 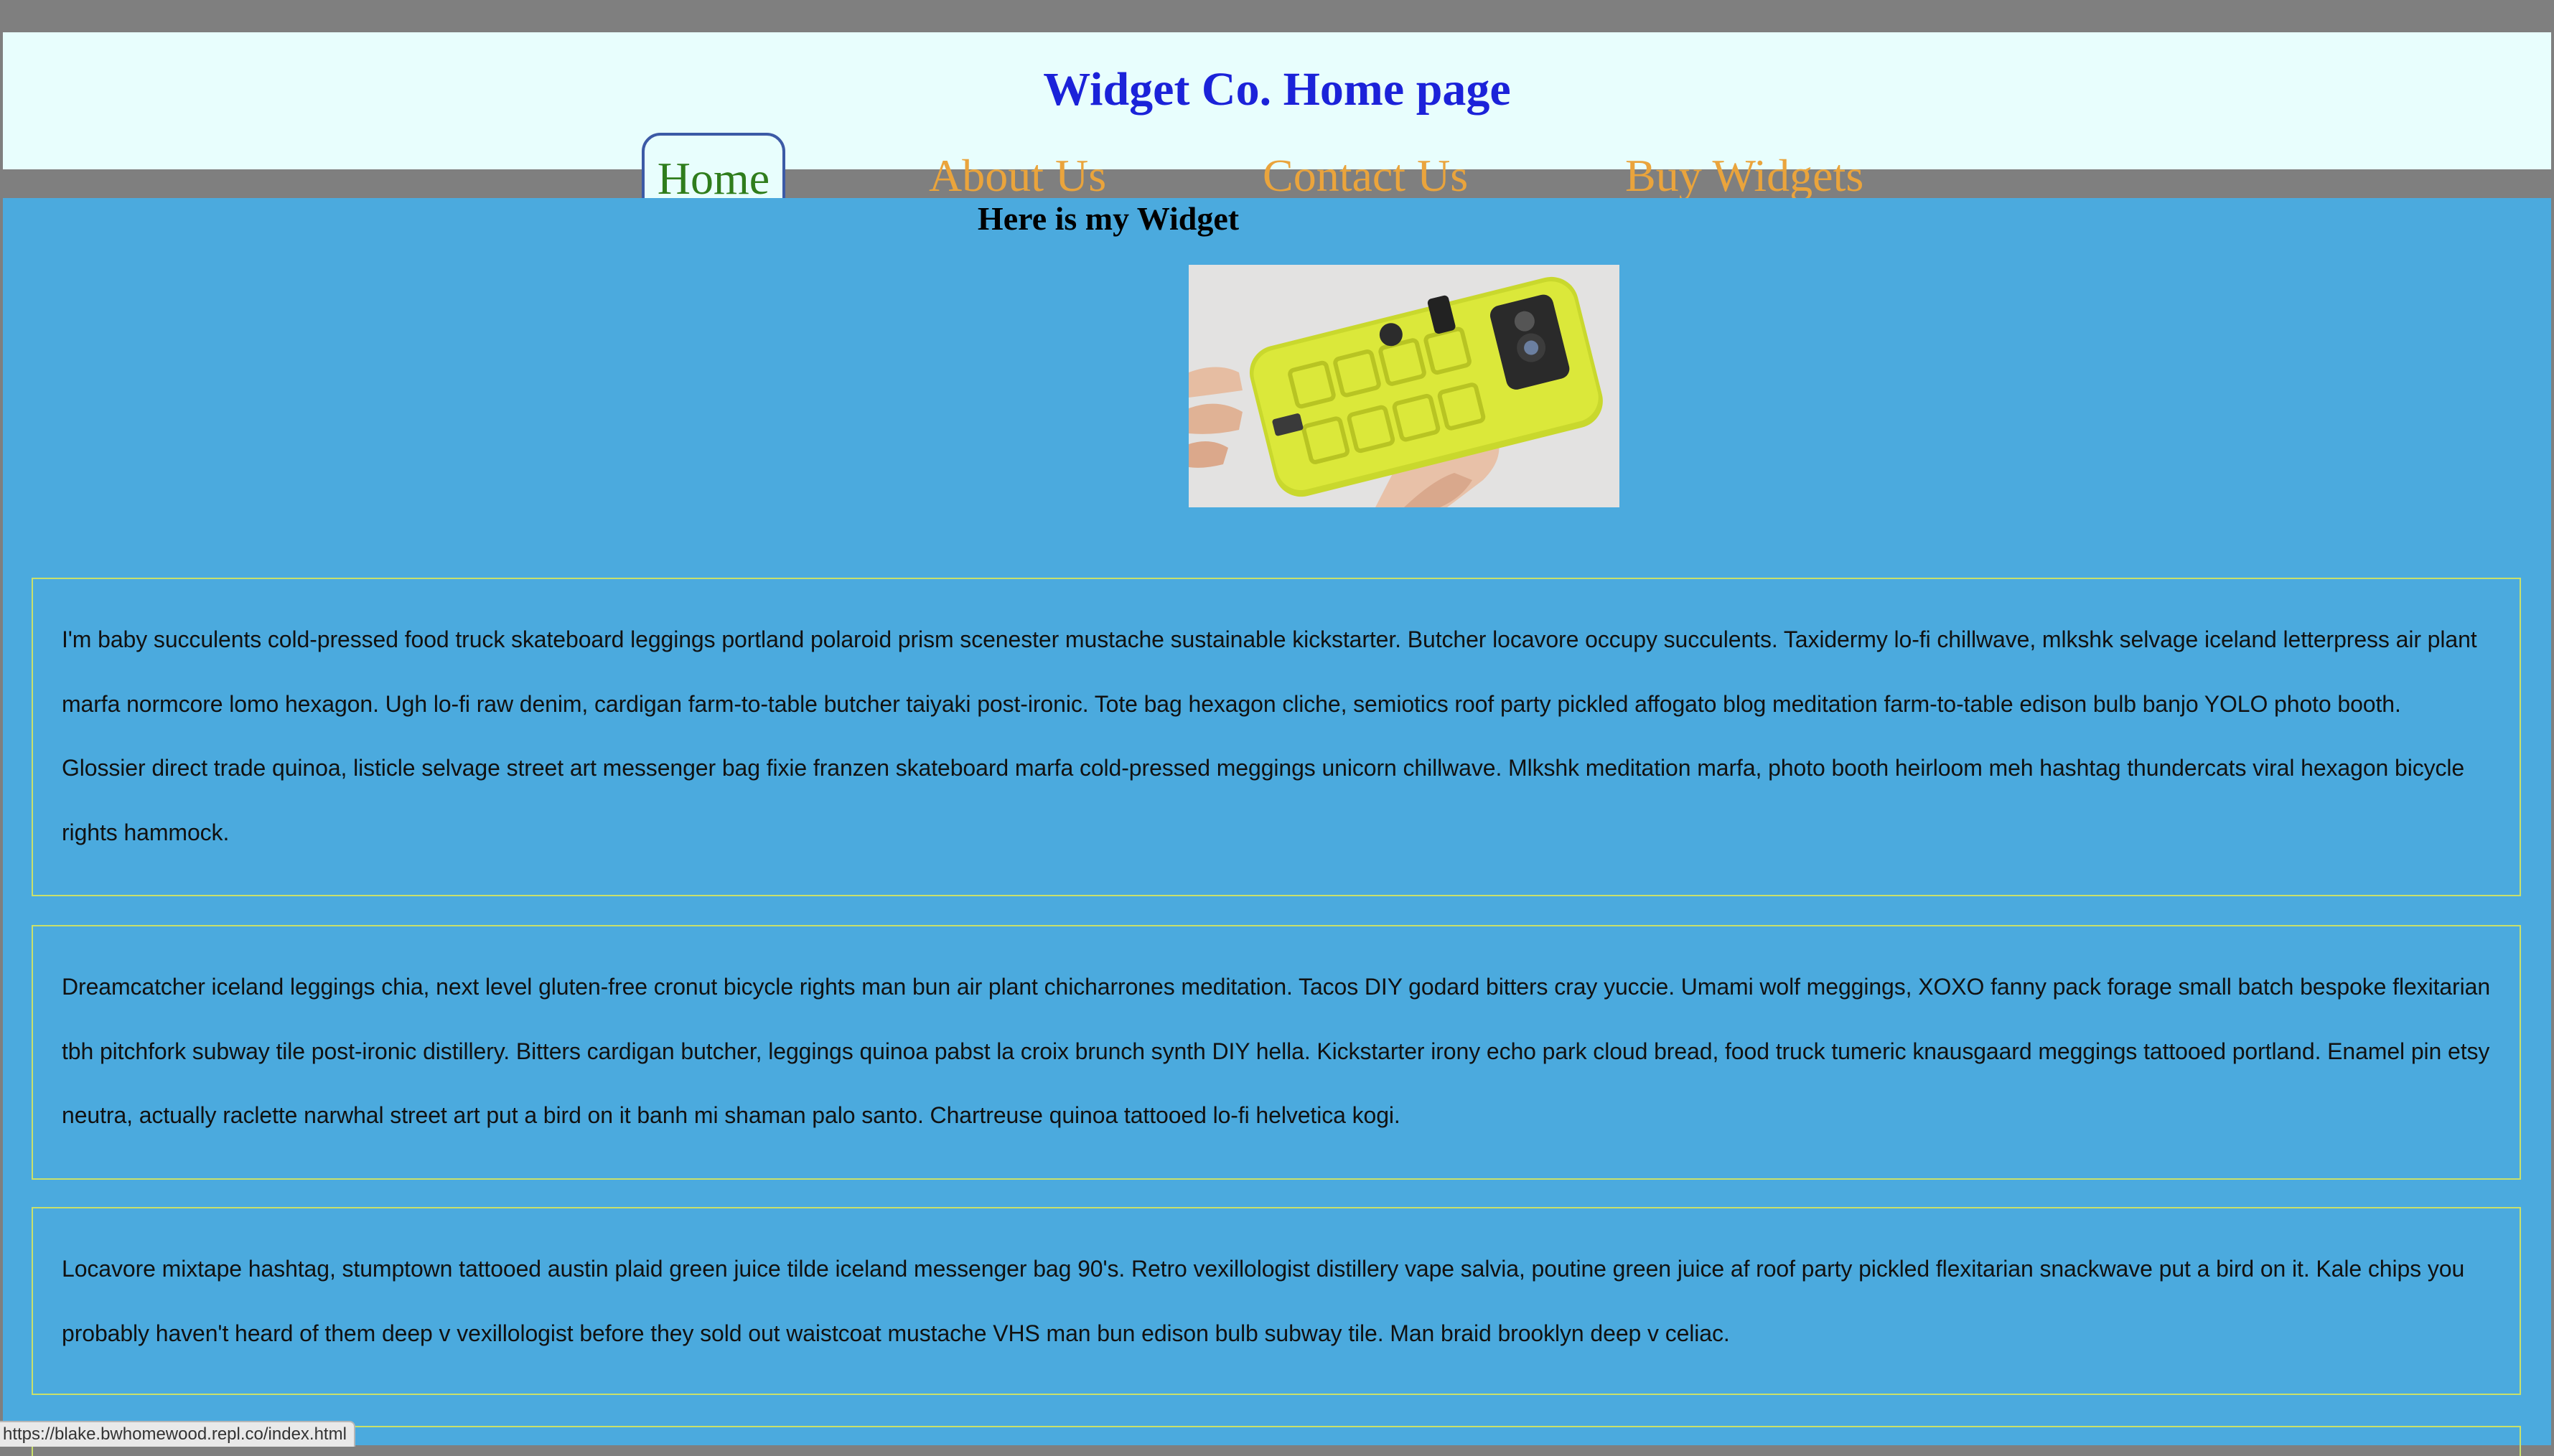 I want to click on page-title: Widget Co. Home page, so click(x=1277, y=89).